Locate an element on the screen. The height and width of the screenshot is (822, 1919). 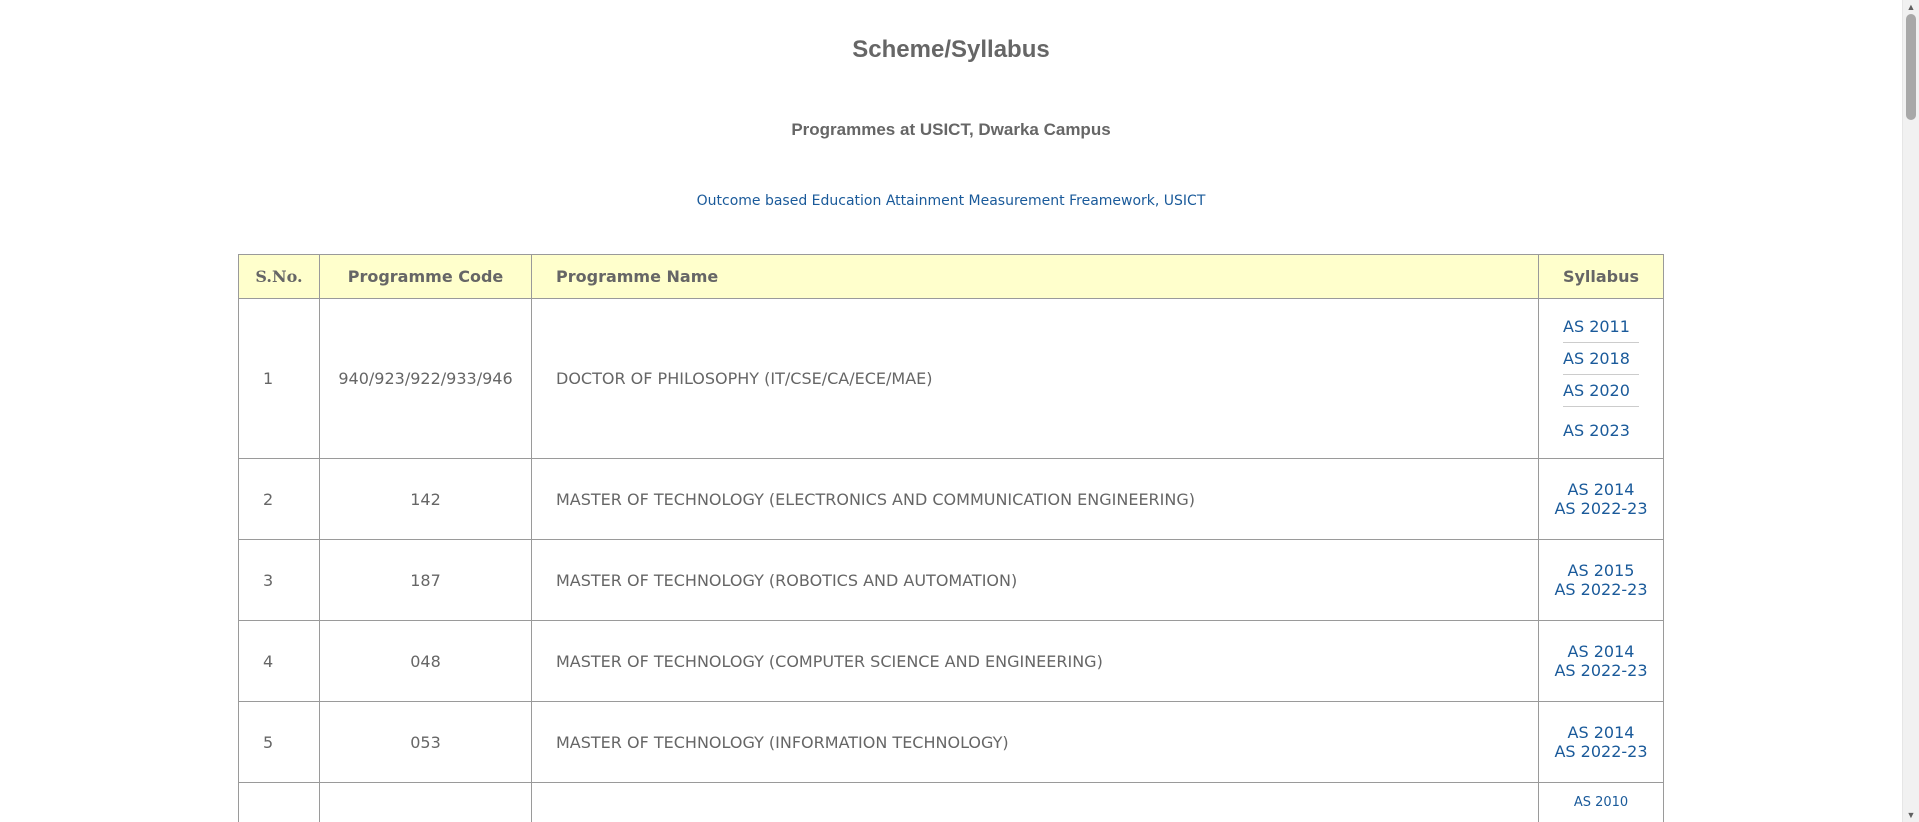
row-programme-code: 187 is located at coordinates (425, 580).